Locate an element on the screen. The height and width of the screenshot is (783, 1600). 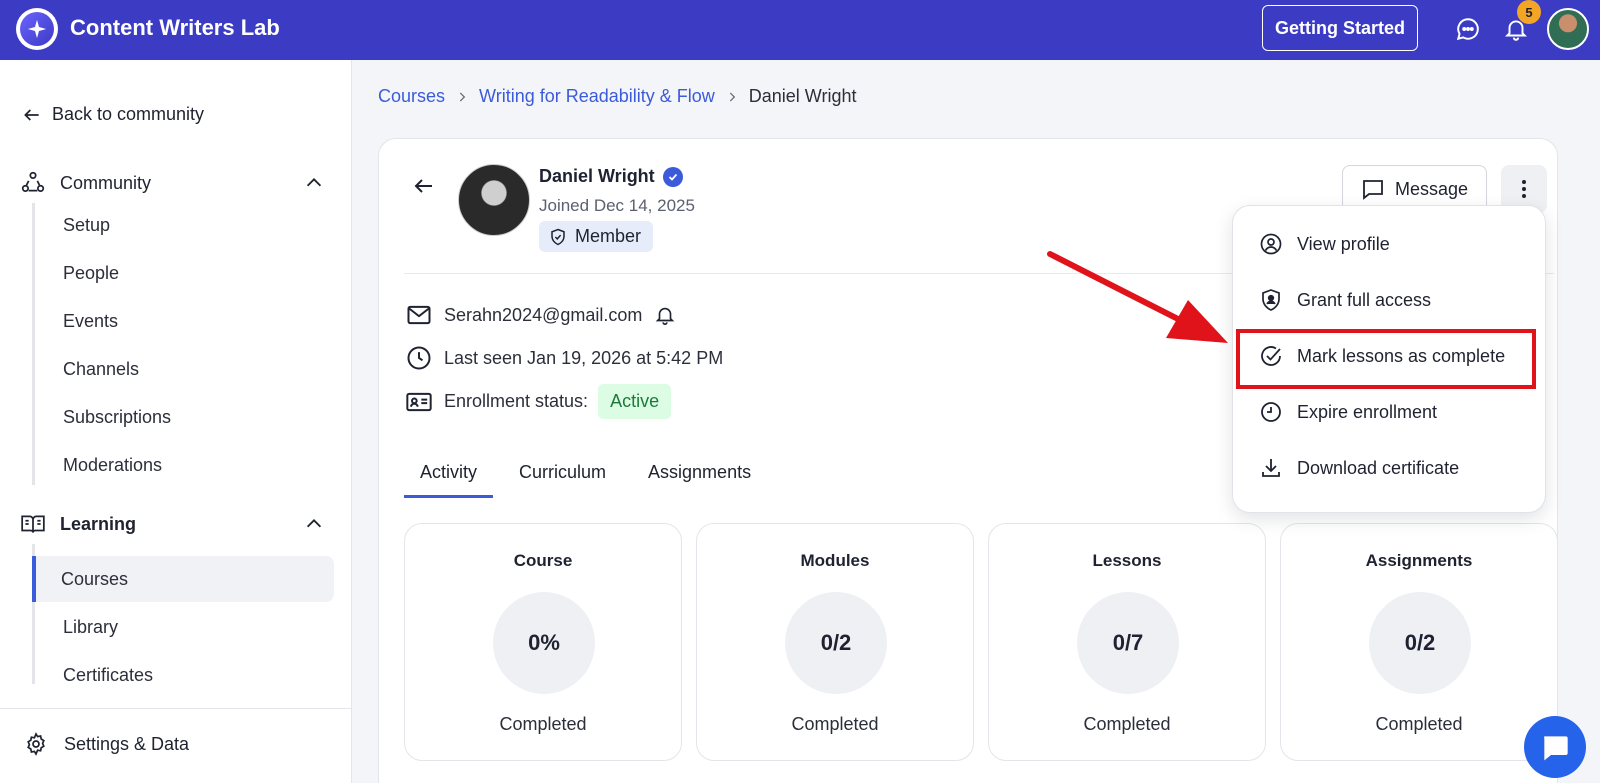
stat-title: Lessons is located at coordinates (1127, 560).